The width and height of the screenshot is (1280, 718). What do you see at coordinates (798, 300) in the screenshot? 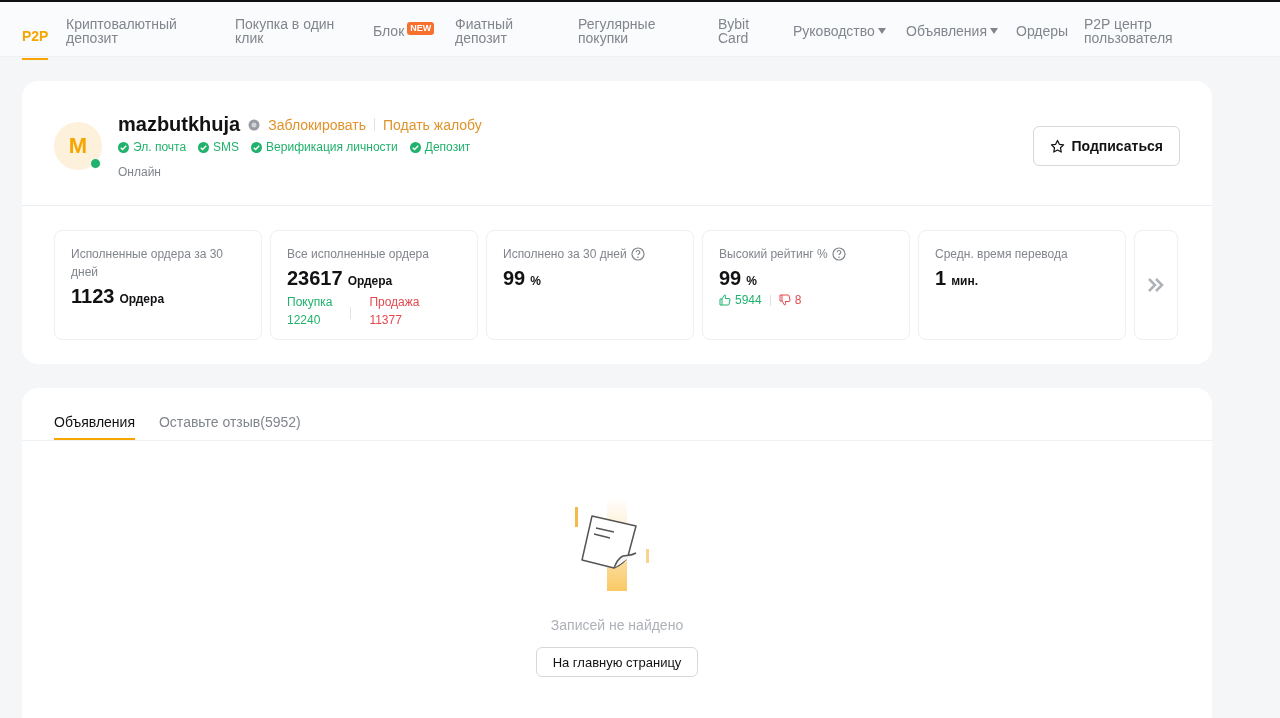
I see `dislikes-count: 8` at bounding box center [798, 300].